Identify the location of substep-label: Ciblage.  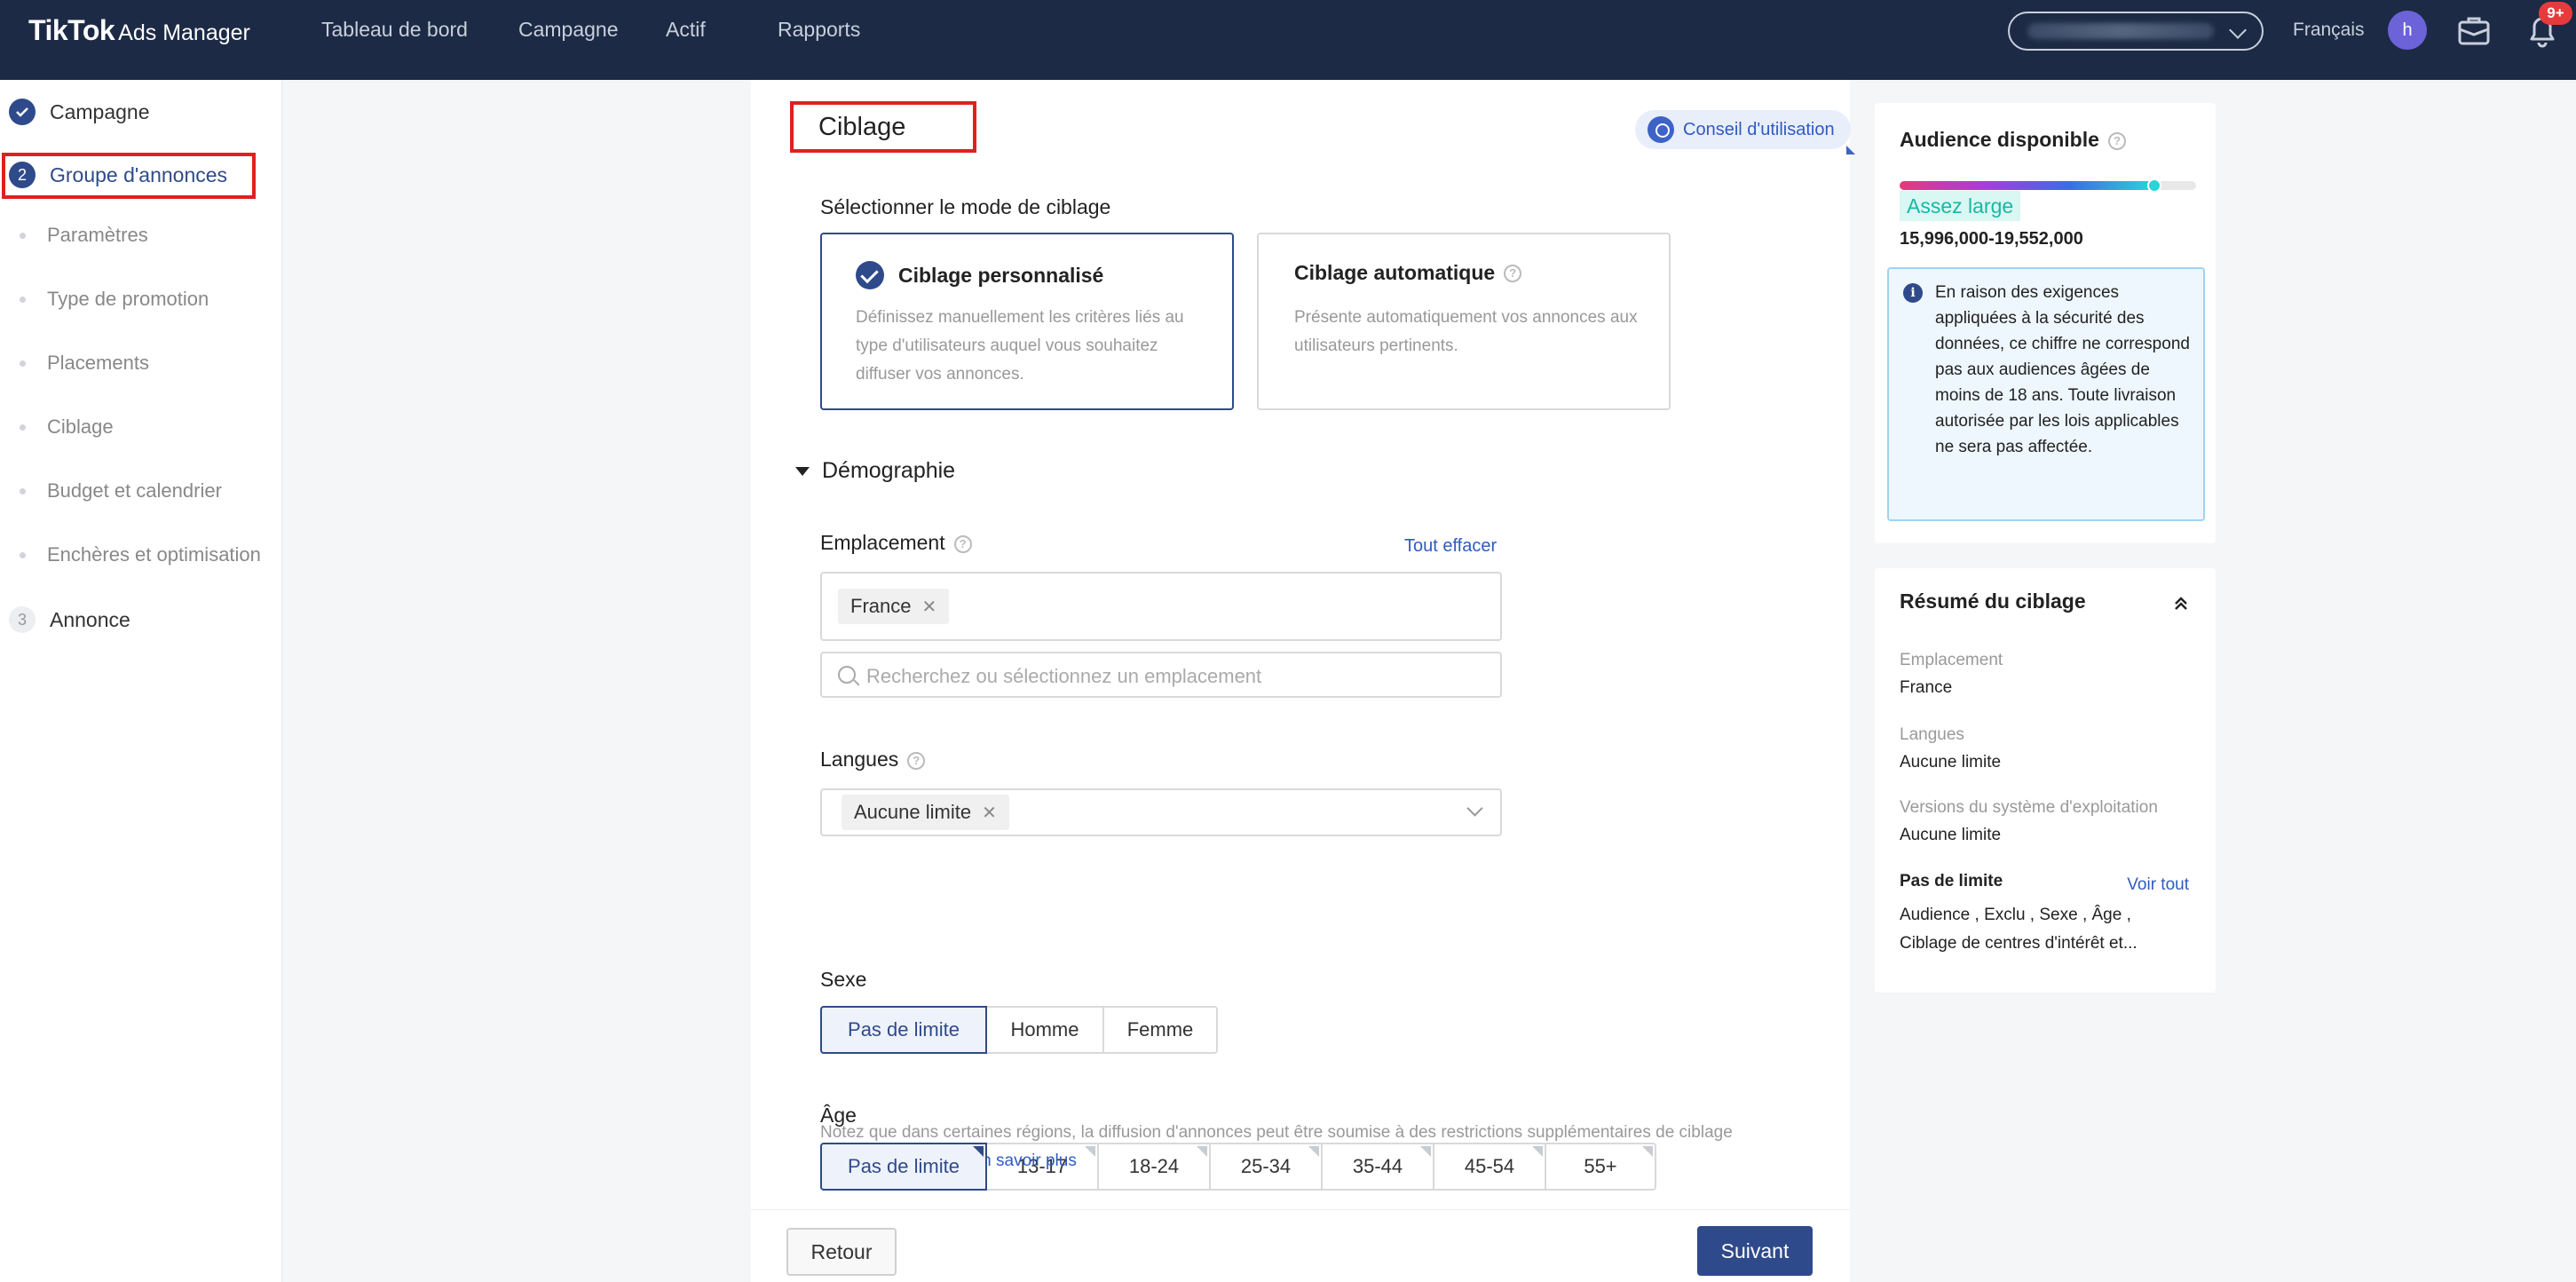
(80, 426).